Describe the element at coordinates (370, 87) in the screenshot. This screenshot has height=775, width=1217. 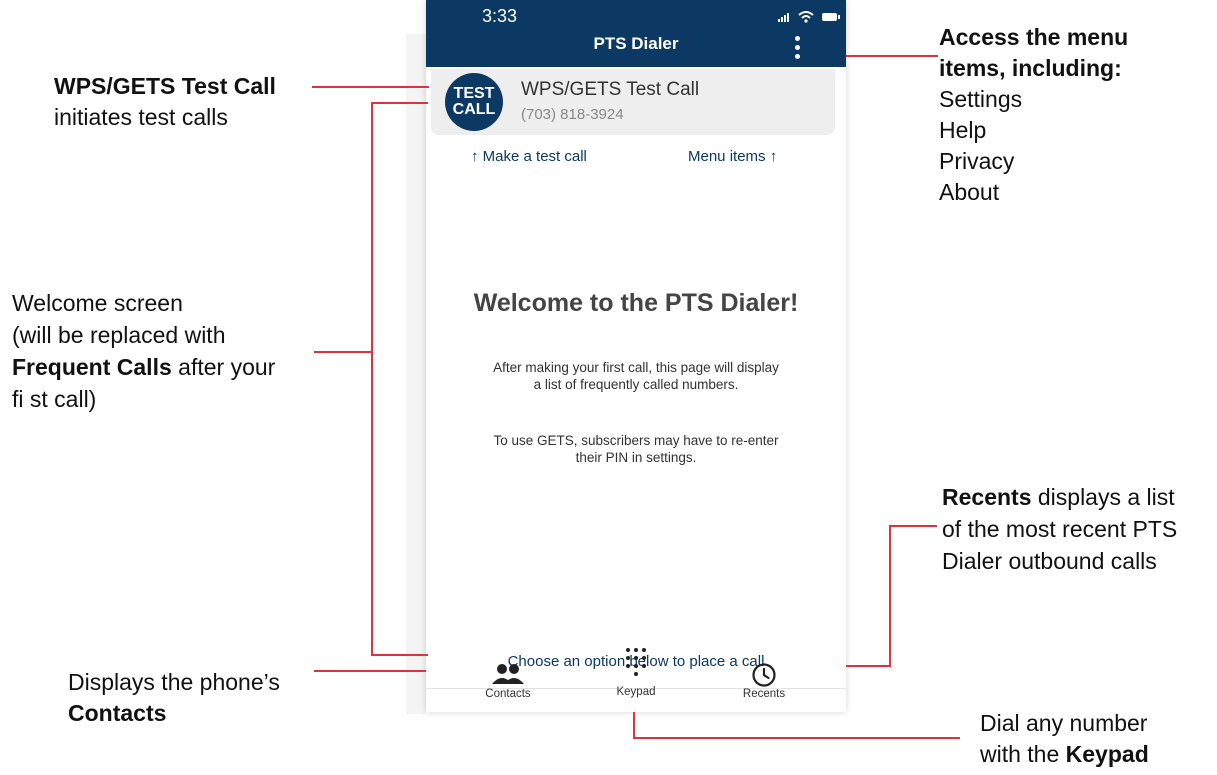
I see `test-call-pointer` at that location.